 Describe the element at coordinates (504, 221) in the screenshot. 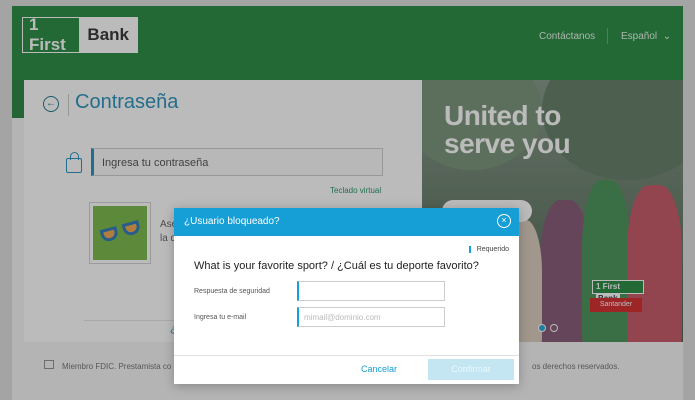

I see `close-icon: ×` at that location.